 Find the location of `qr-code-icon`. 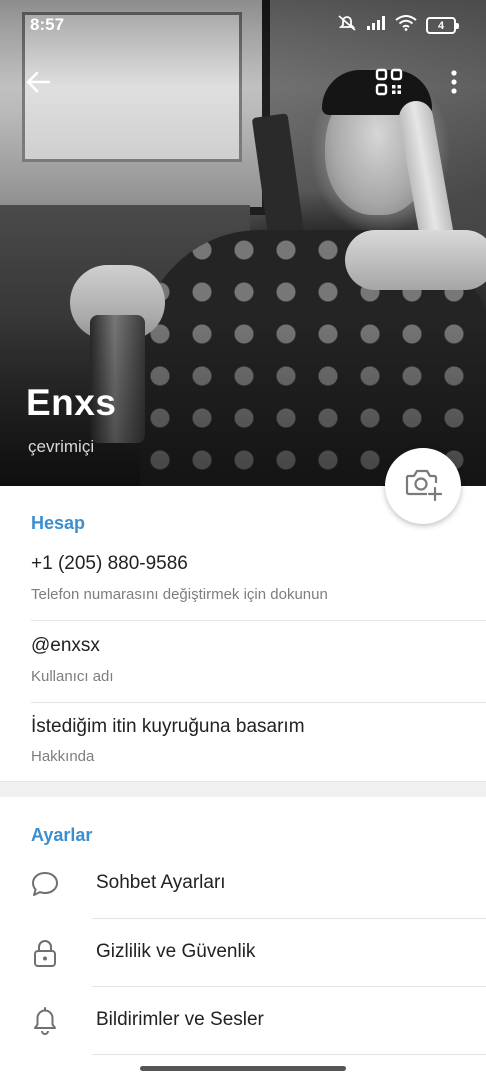

qr-code-icon is located at coordinates (389, 84).